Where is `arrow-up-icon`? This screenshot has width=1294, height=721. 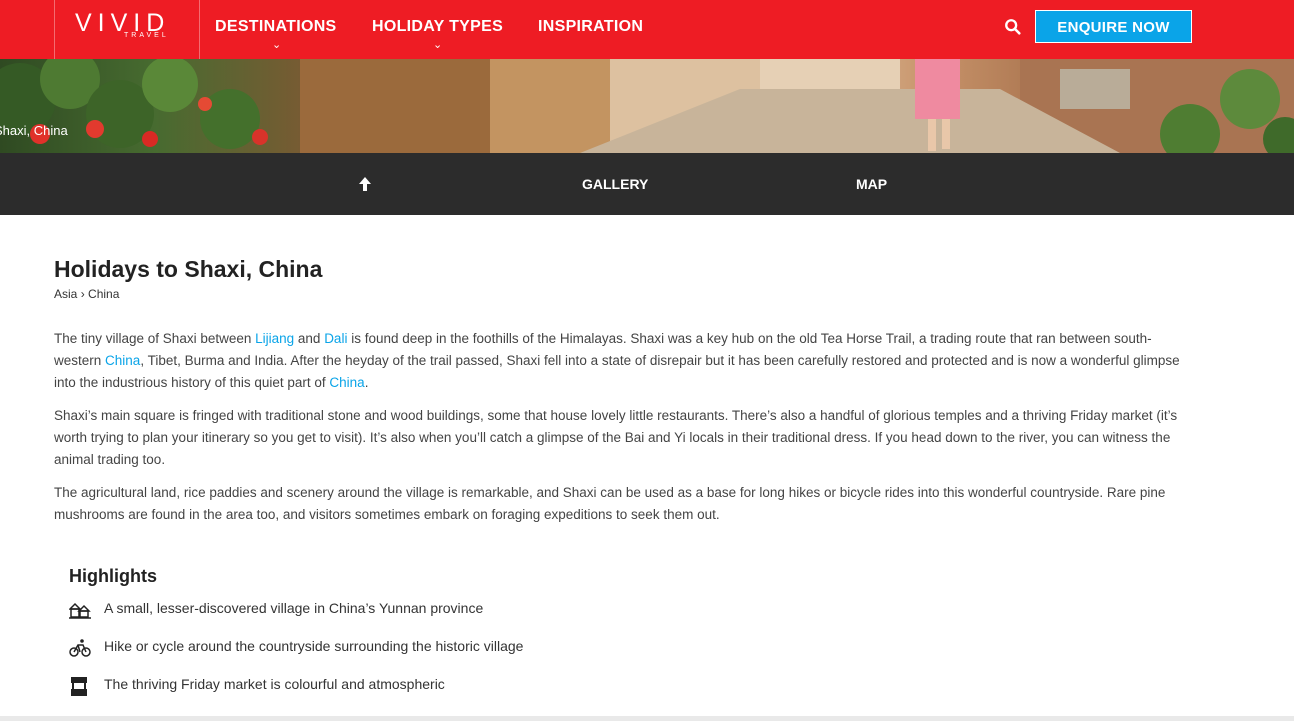
arrow-up-icon is located at coordinates (365, 184).